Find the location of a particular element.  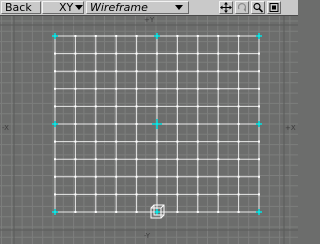

view-select-label: Back is located at coordinates (18, 7).